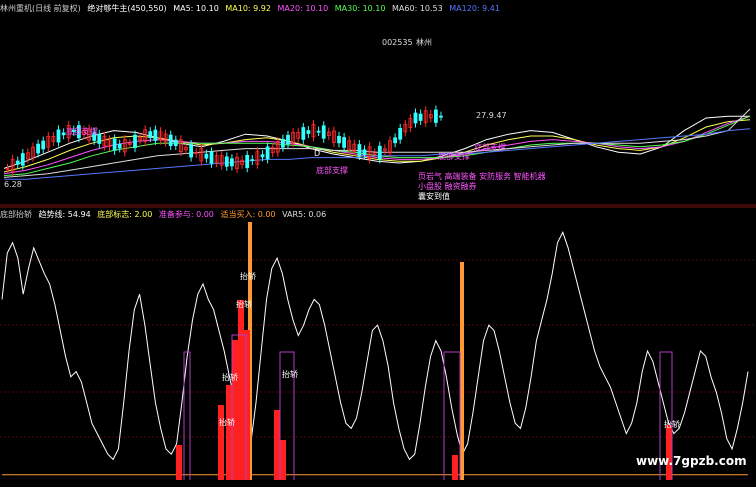  Describe the element at coordinates (82, 131) in the screenshot. I see `support-label-1: 底部支撑` at that location.